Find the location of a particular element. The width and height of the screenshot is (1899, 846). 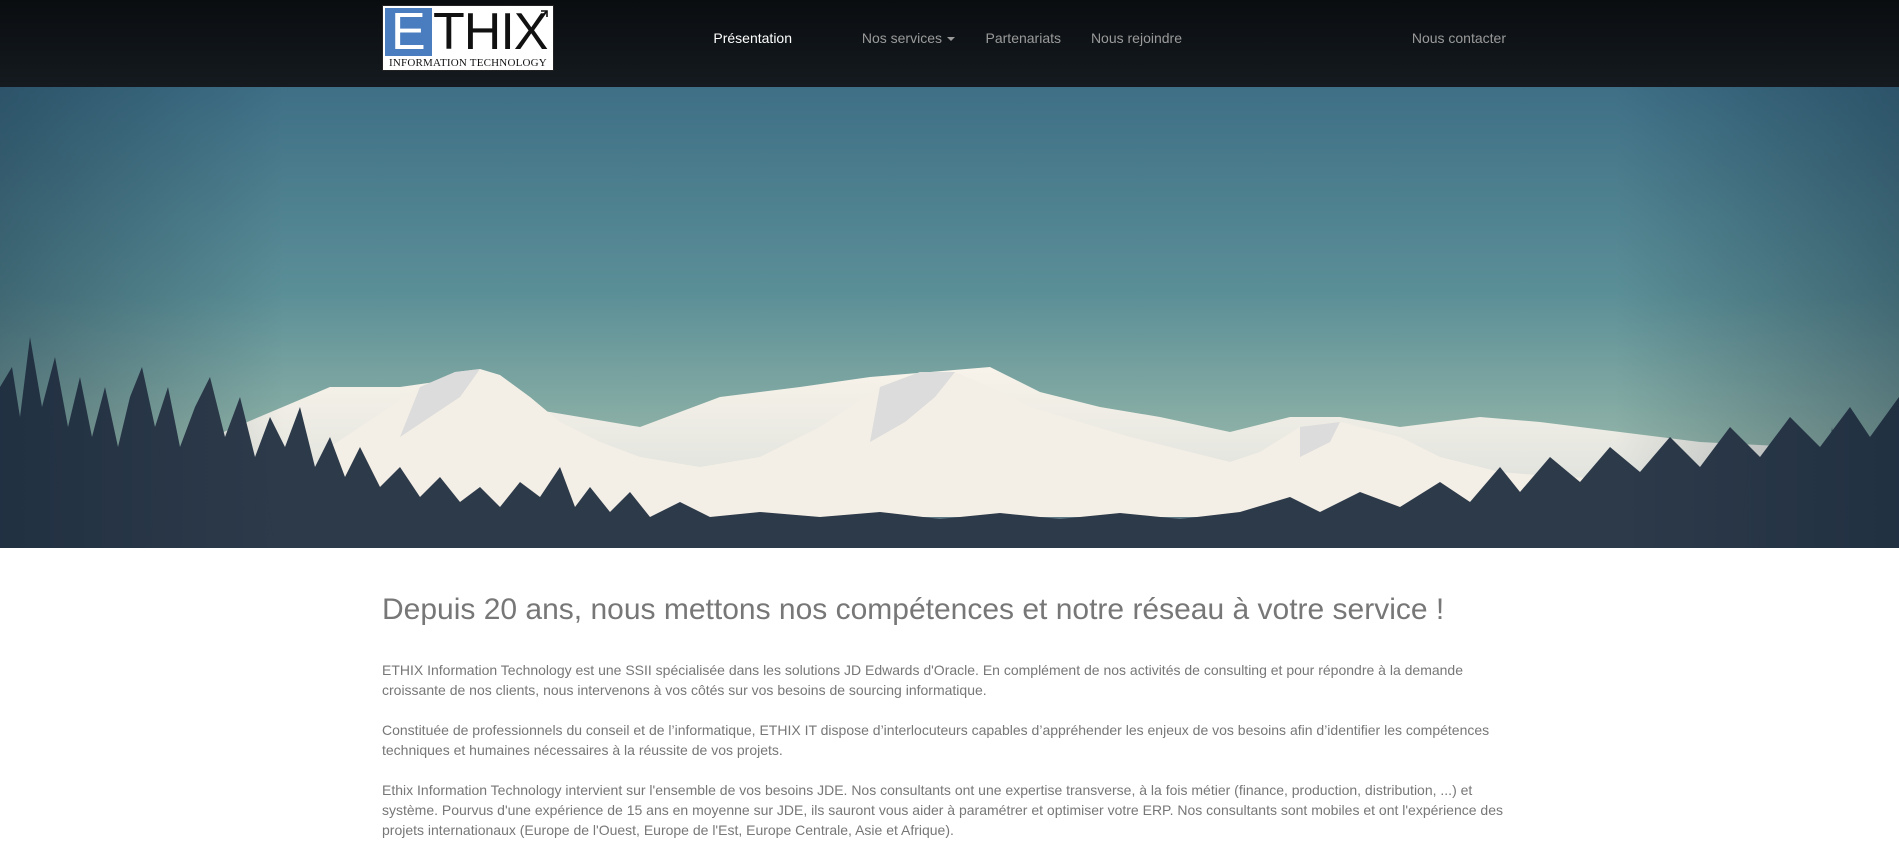

logo-arrow-icon is located at coordinates (542, 16).